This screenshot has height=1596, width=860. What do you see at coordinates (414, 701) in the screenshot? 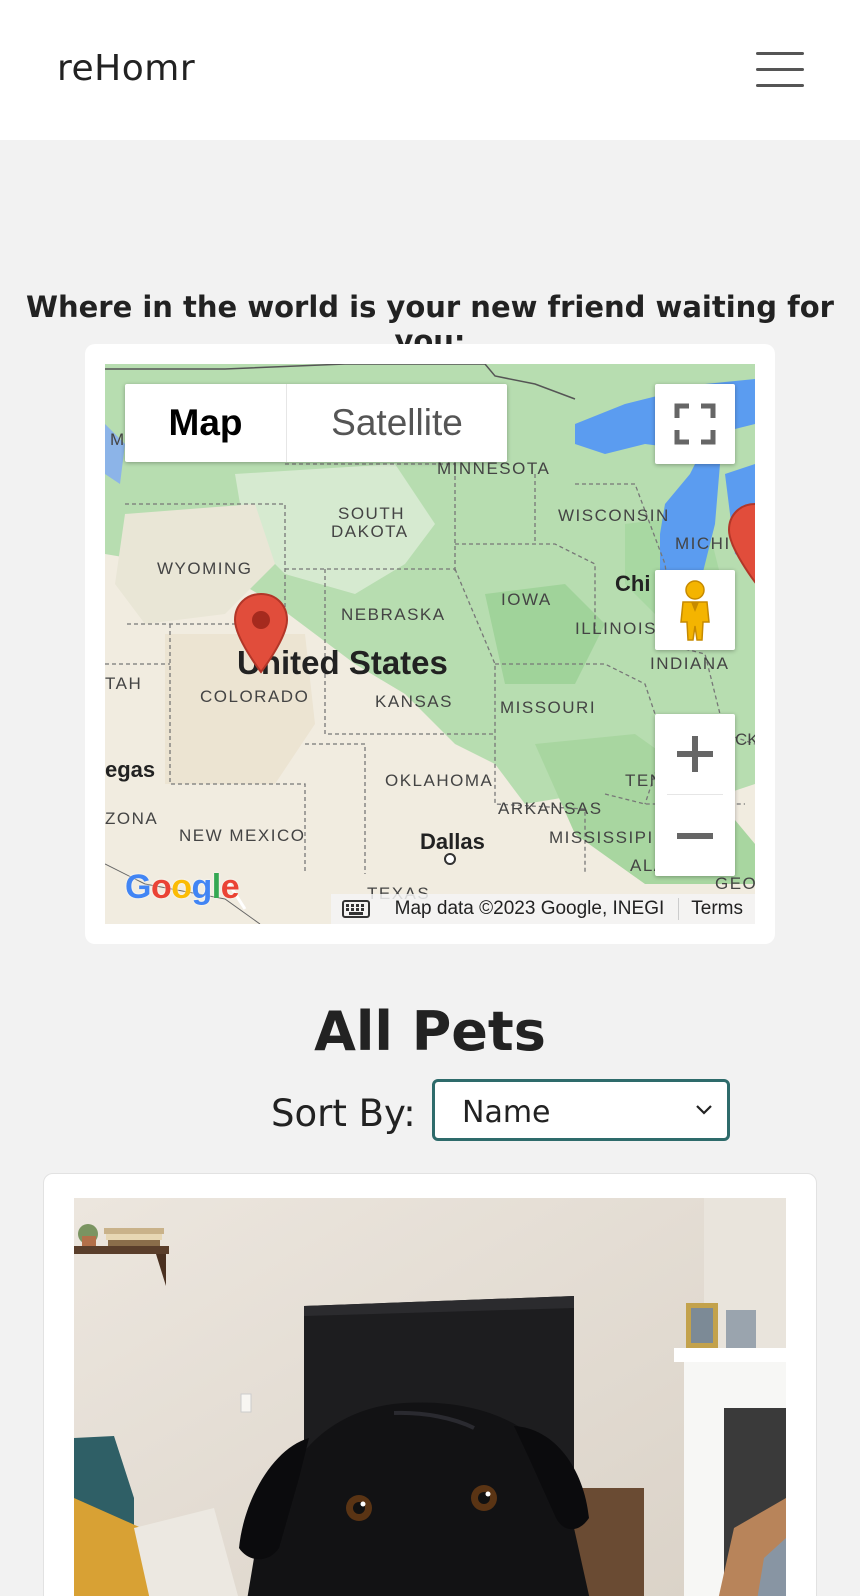
I see `map-label-kansas: KANSAS` at bounding box center [414, 701].